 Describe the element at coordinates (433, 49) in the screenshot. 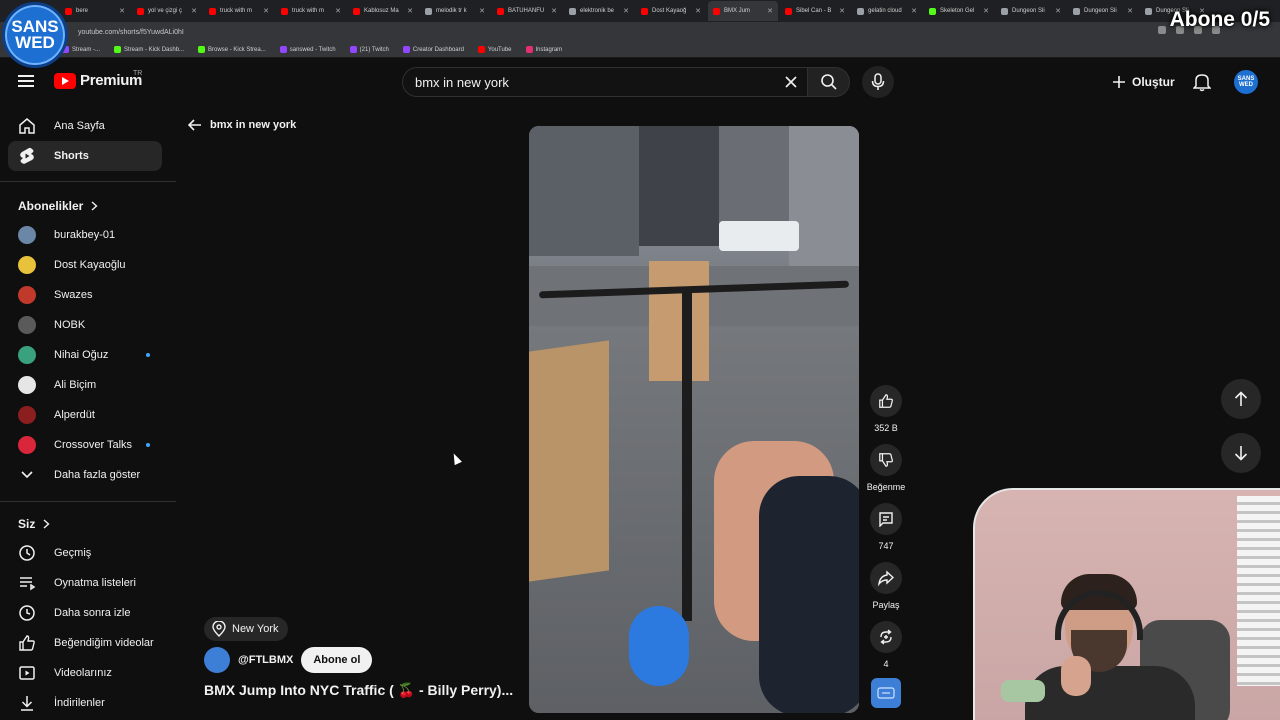

I see `bookmark-item: Creator Dashboard` at that location.